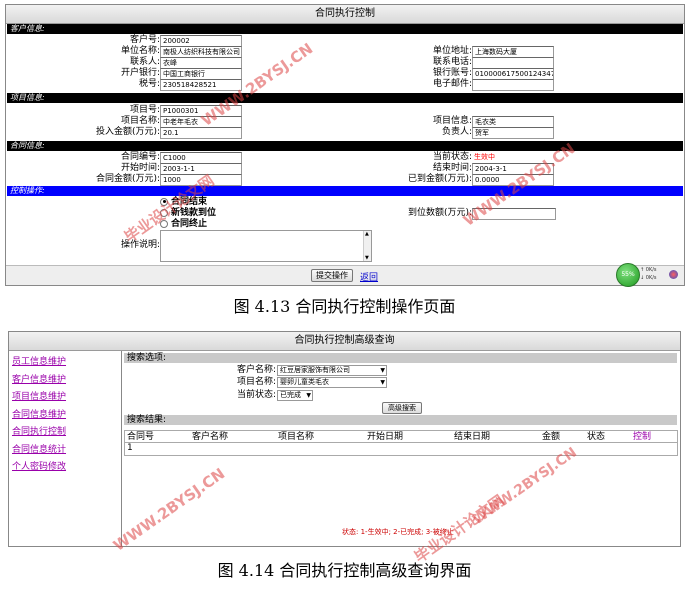  What do you see at coordinates (201, 133) in the screenshot?
I see `invest-field: 20.1` at bounding box center [201, 133].